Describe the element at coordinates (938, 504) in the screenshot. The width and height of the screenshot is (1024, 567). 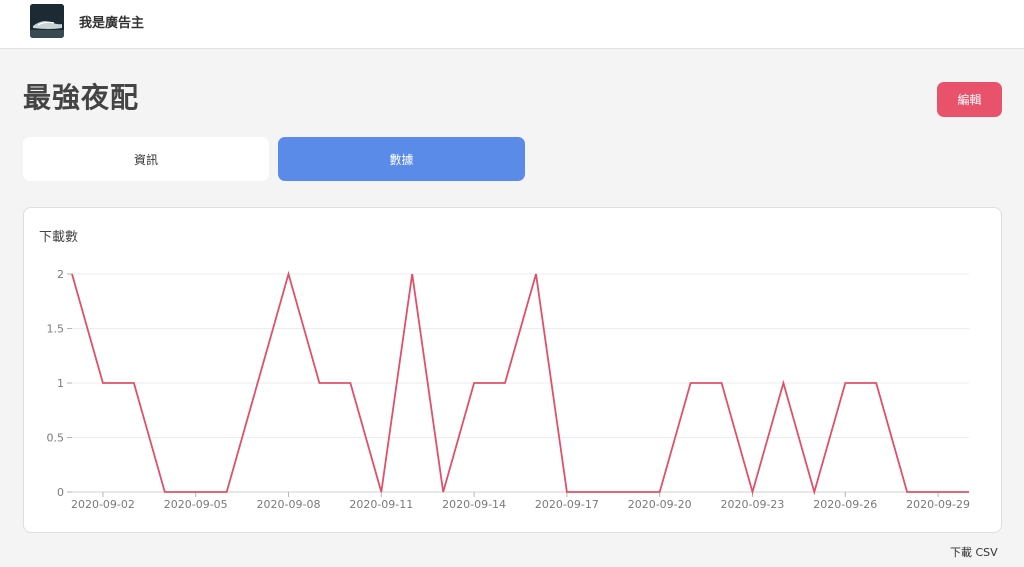
I see `x-tick-label: 2020-09-29` at that location.